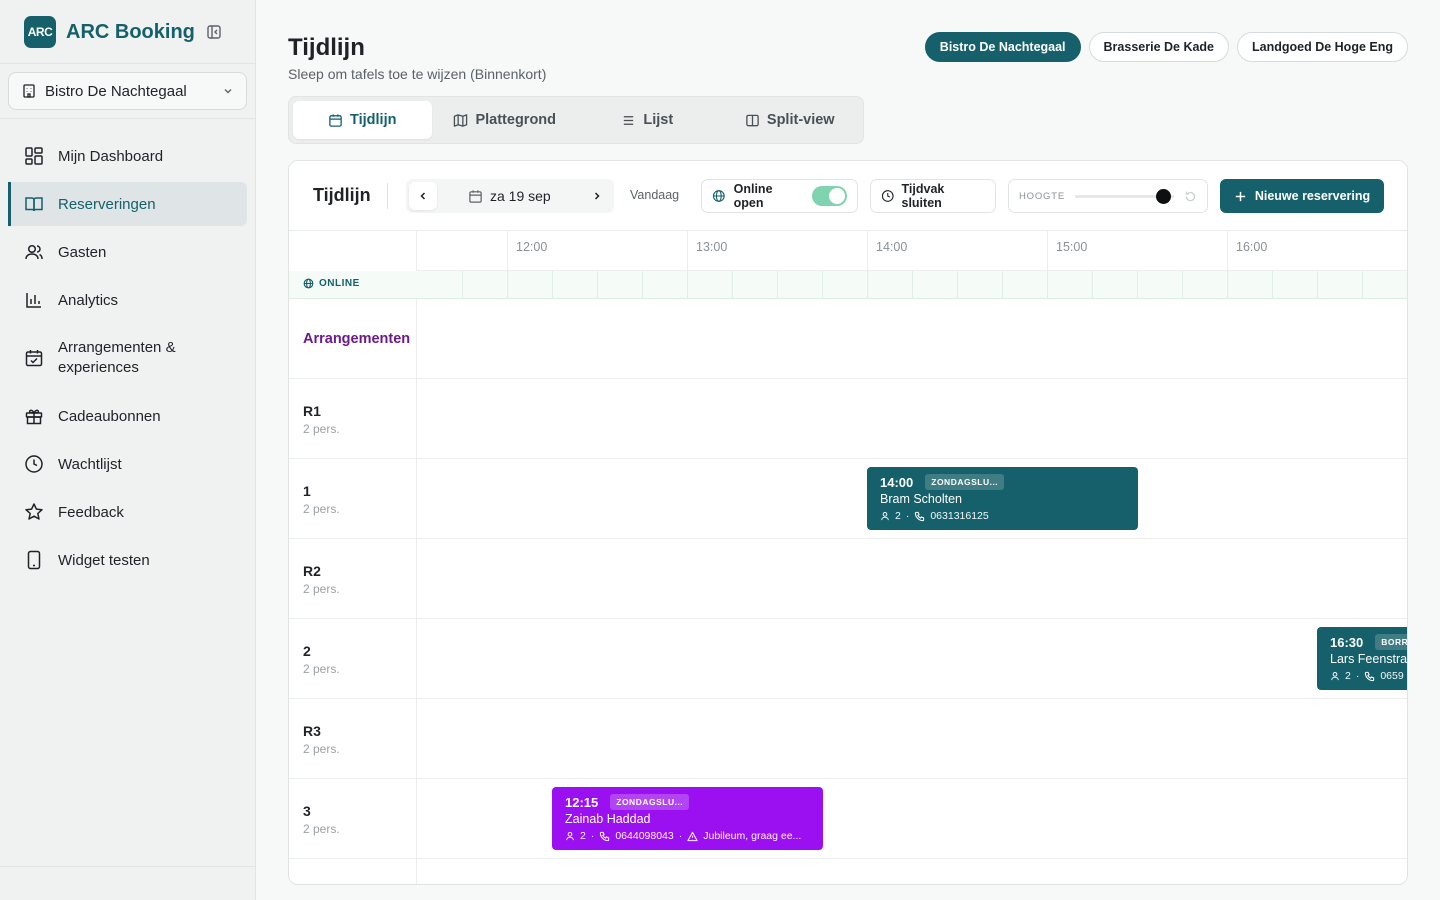 Image resolution: width=1440 pixels, height=900 pixels. I want to click on venue-pill-landgoed: Landgoed De Hoge Eng, so click(1322, 47).